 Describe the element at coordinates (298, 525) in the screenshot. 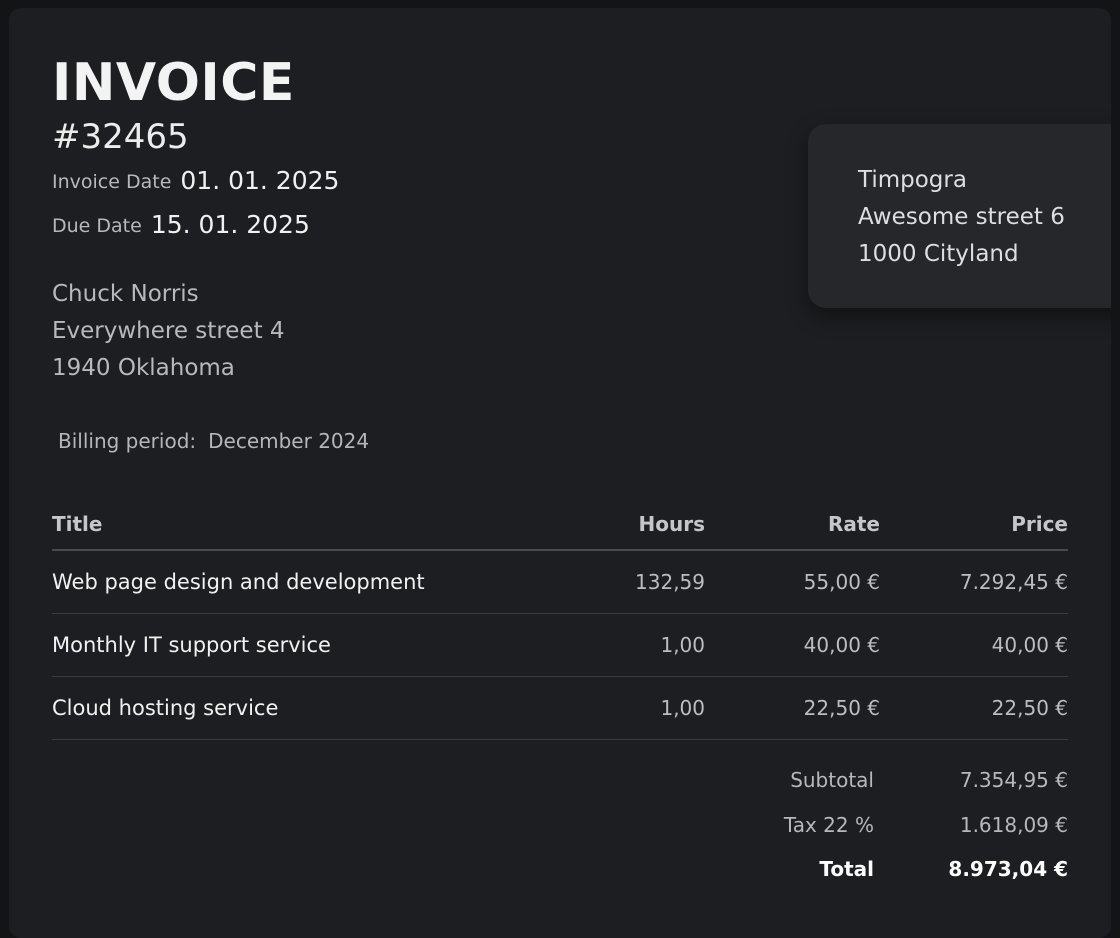

I see `header-title: Title` at that location.